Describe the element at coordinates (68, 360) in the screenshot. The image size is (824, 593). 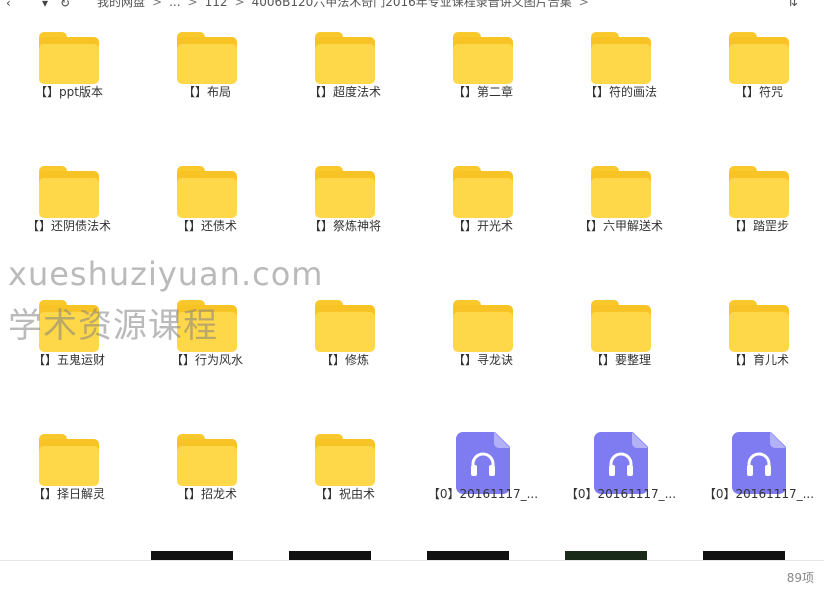
I see `item-label: 【】五鬼运财` at that location.